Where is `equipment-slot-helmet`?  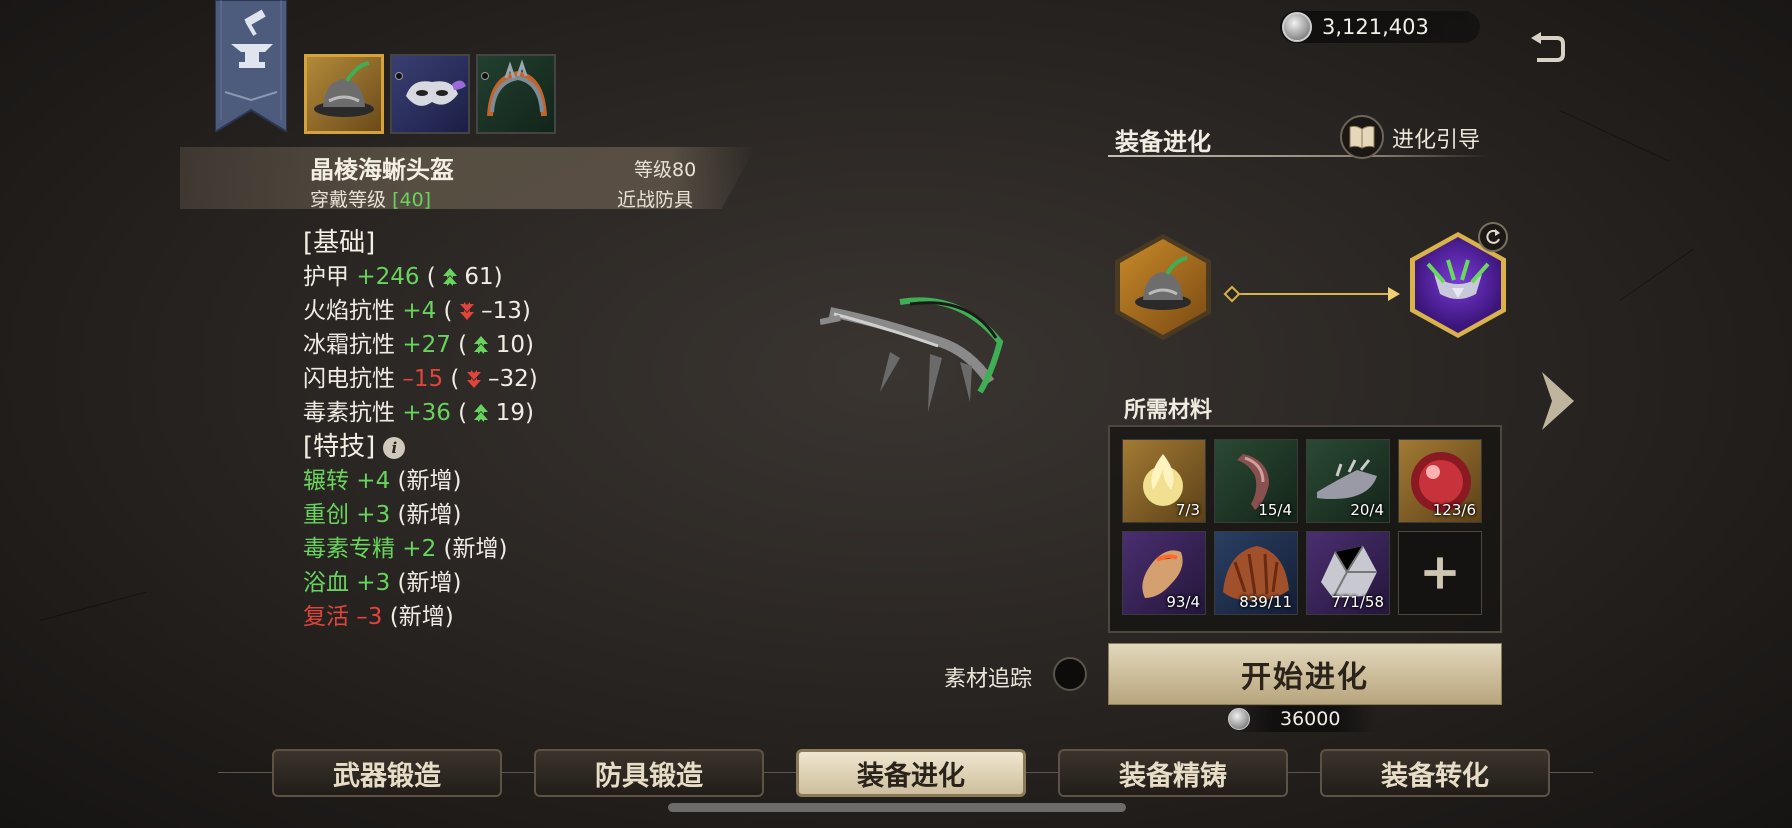
equipment-slot-helmet is located at coordinates (344, 94).